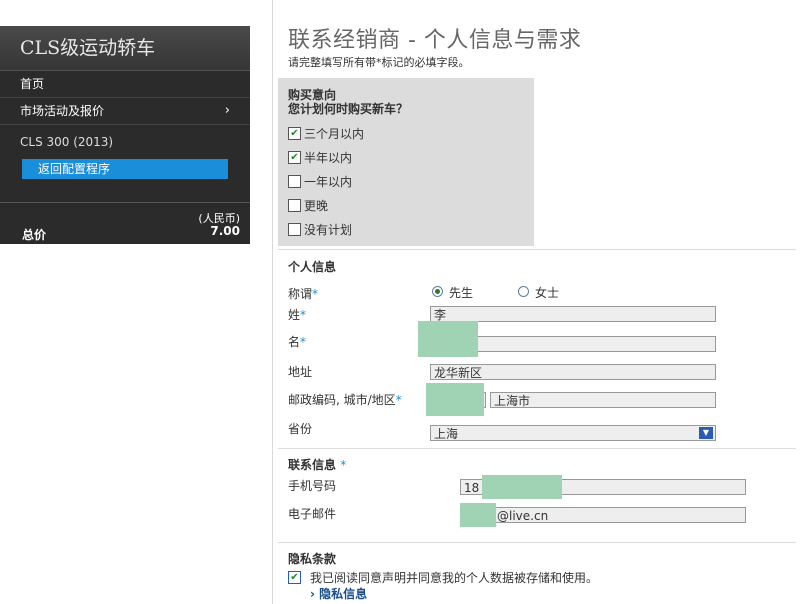 The width and height of the screenshot is (800, 604). Describe the element at coordinates (303, 294) in the screenshot. I see `salutation-label: 称谓*` at that location.